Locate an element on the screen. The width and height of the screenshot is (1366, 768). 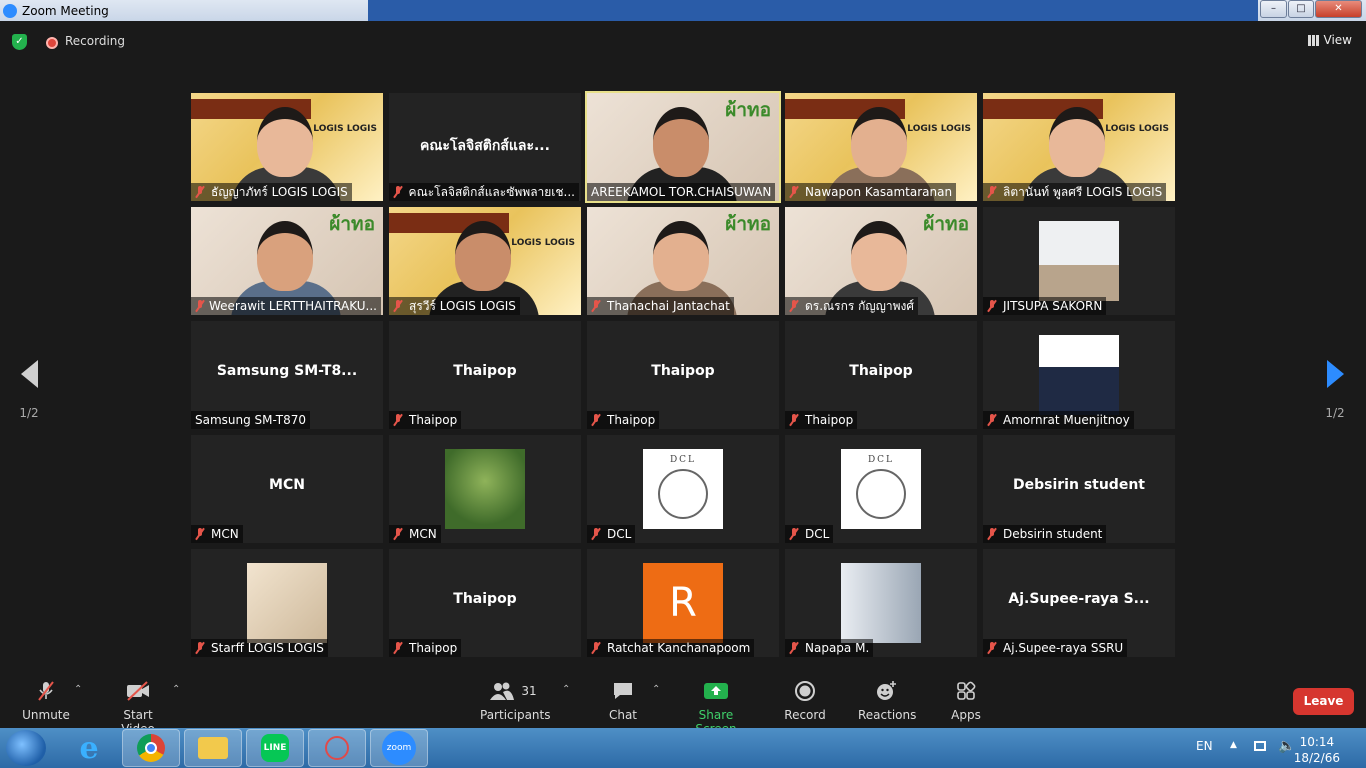
file-explorer-taskbar-button is located at coordinates (213, 748).